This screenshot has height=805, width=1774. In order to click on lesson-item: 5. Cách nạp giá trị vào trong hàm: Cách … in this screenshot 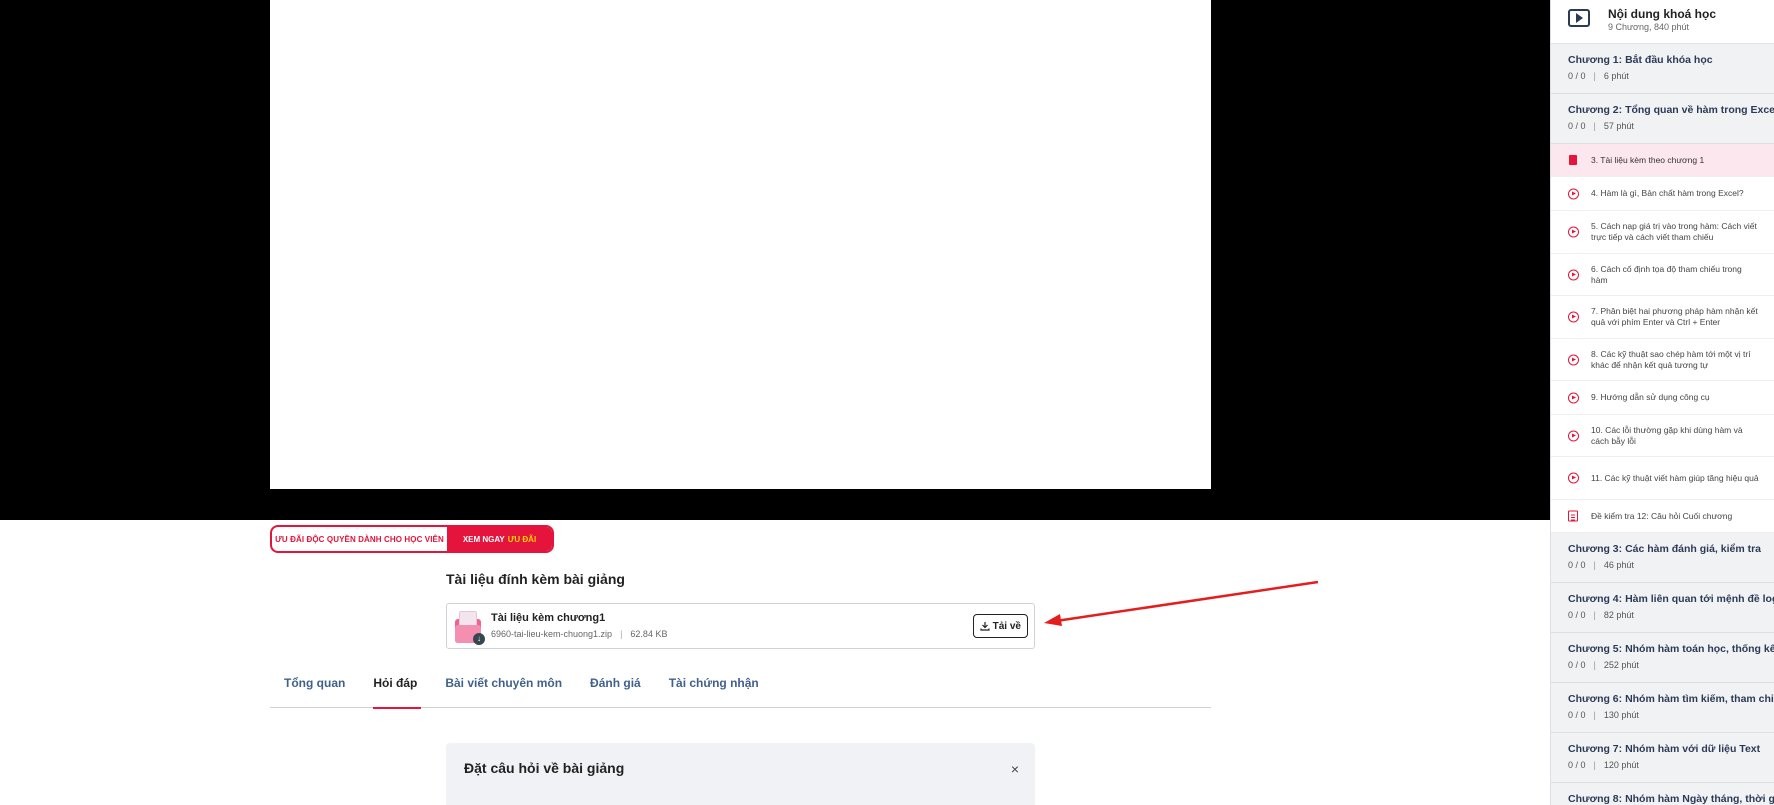, I will do `click(1662, 232)`.